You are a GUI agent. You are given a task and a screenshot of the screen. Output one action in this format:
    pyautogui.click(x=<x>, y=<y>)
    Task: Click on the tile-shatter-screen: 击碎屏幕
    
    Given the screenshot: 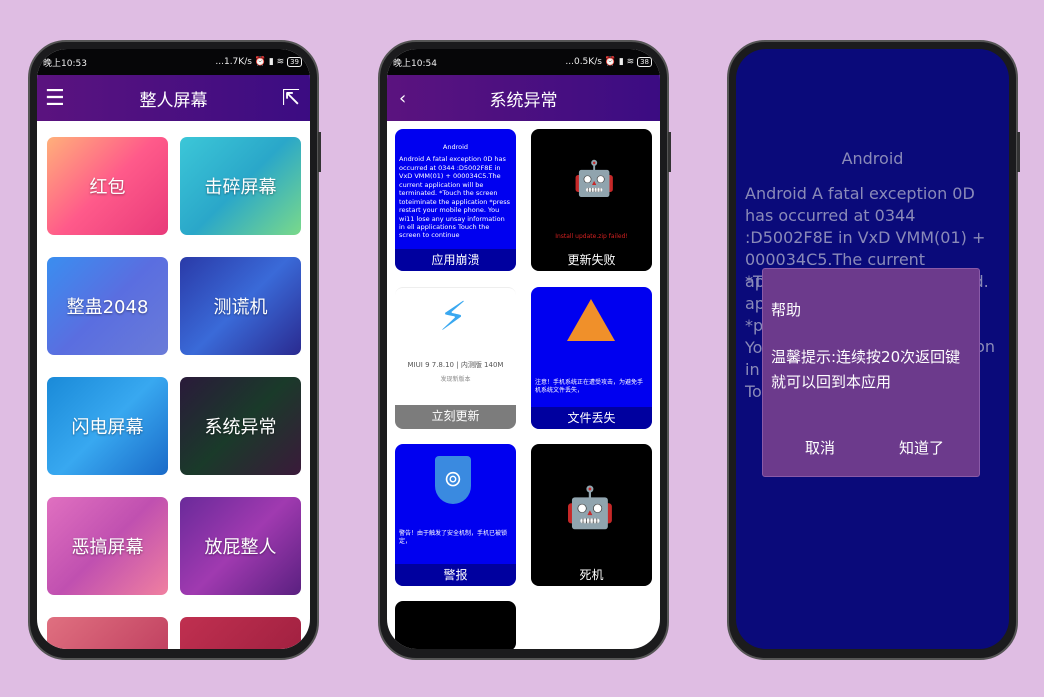 What is the action you would take?
    pyautogui.click(x=240, y=186)
    